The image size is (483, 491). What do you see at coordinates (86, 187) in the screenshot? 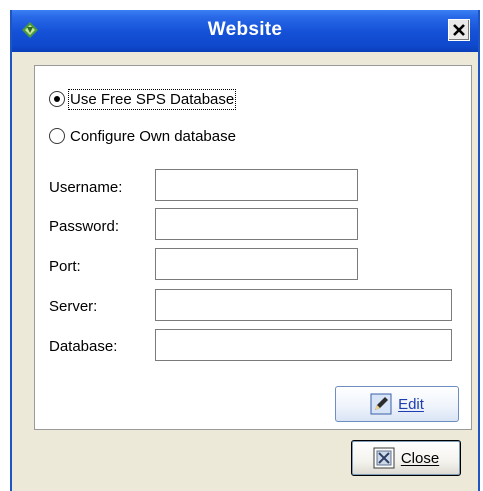
I see `username-label: Username:` at bounding box center [86, 187].